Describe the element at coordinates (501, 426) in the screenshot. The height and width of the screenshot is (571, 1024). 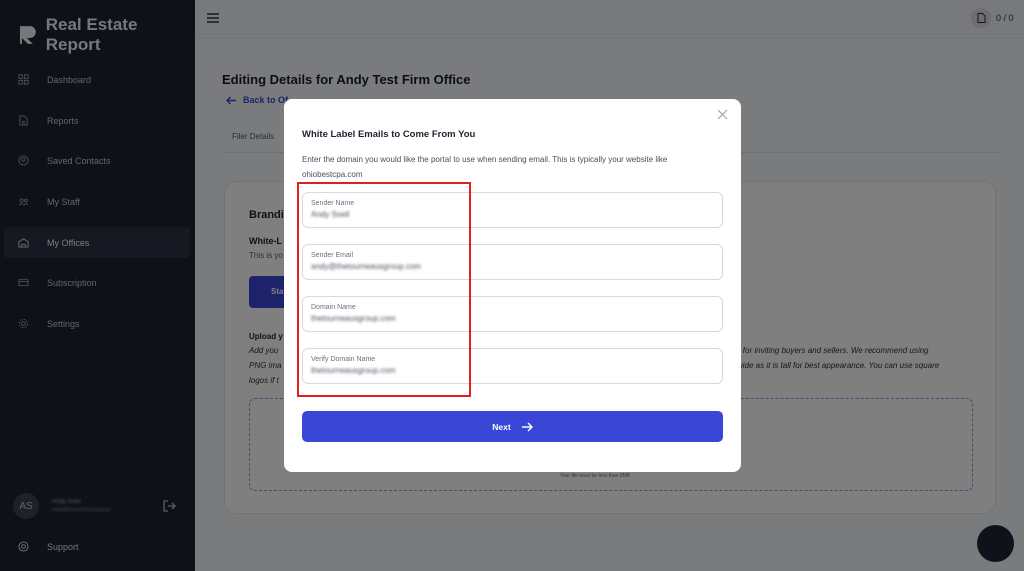
I see `next-button-label: Next` at that location.